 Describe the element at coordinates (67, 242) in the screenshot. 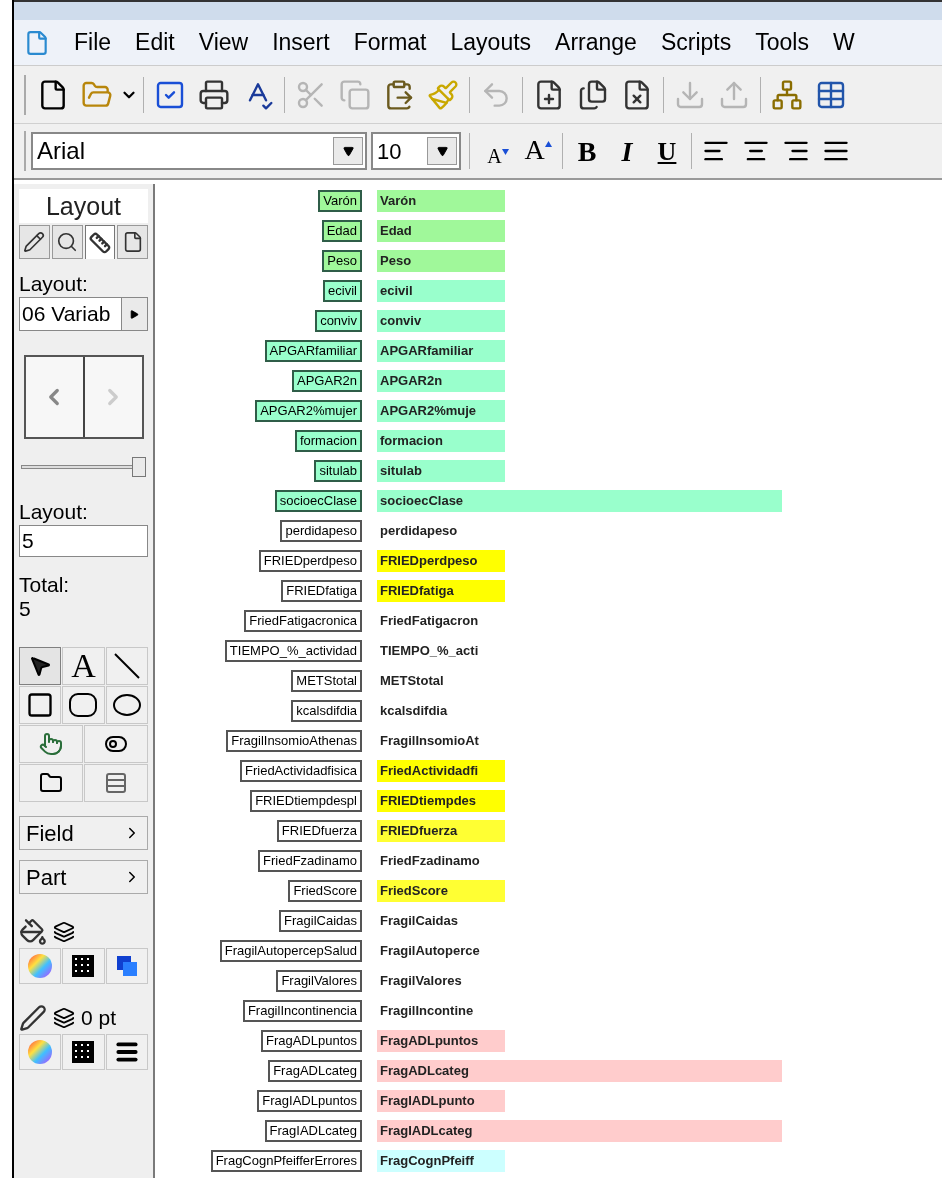

I see `find-mode-tab` at that location.